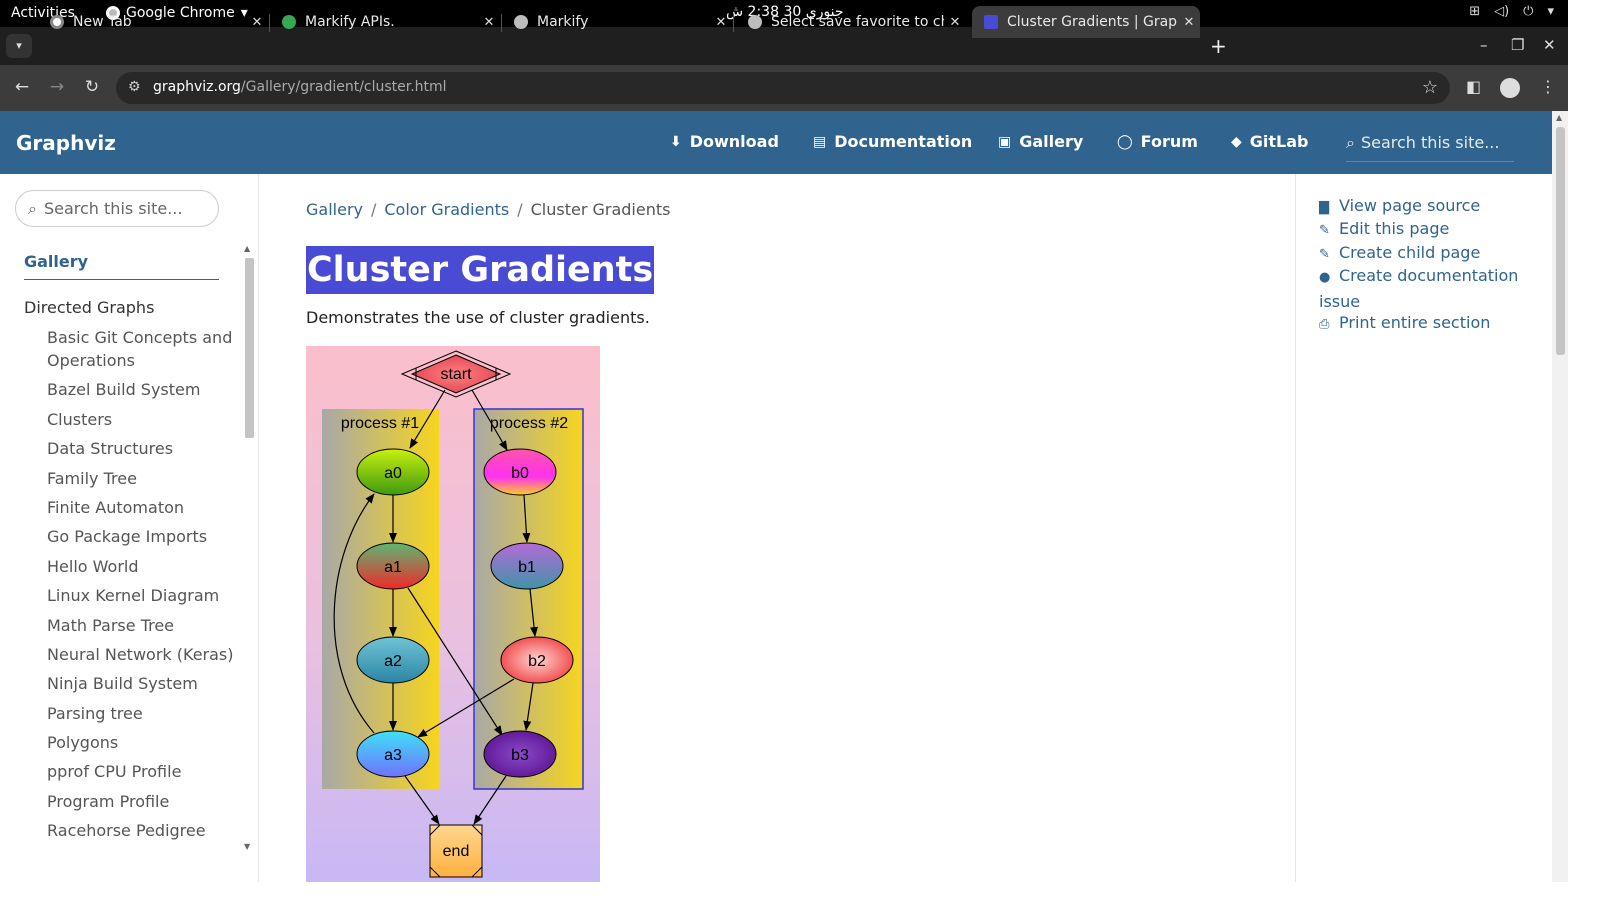 This screenshot has width=1600, height=900. I want to click on profile-avatar, so click(1510, 88).